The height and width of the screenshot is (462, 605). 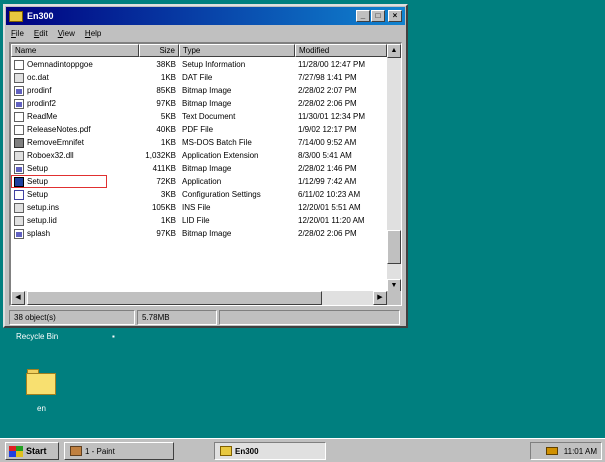 What do you see at coordinates (37, 336) in the screenshot?
I see `recycle-bin-label: Recycle Bin` at bounding box center [37, 336].